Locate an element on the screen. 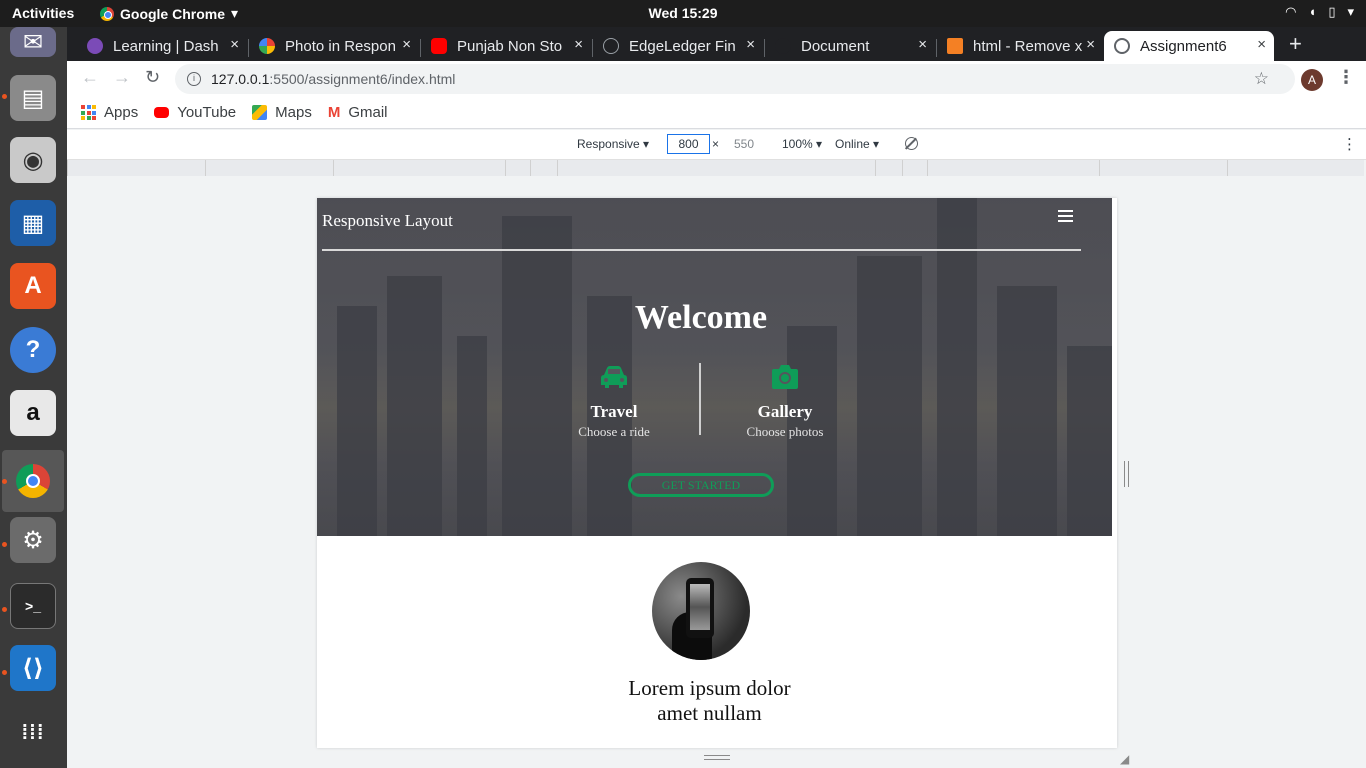 The width and height of the screenshot is (1366, 768). device-toolbar: Responsive ▾ 800 × 550 100% ▾ Online ▾ ⋮ is located at coordinates (716, 144).